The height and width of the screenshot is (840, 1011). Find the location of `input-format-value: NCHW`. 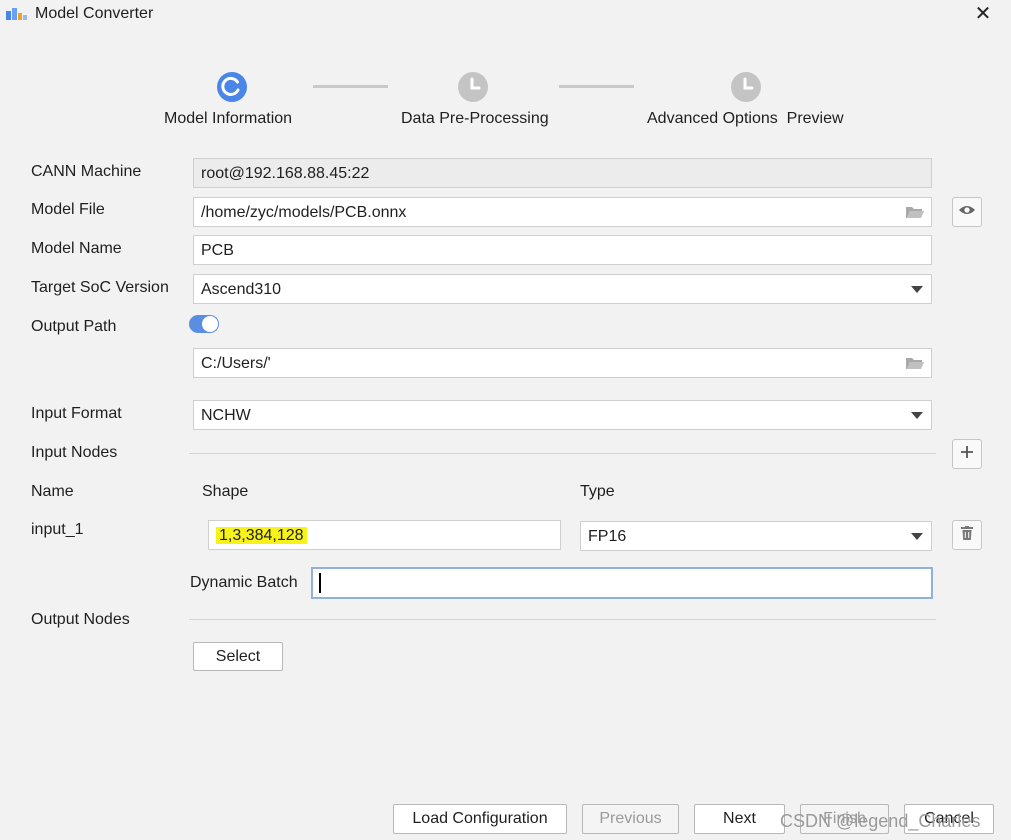

input-format-value: NCHW is located at coordinates (226, 415).